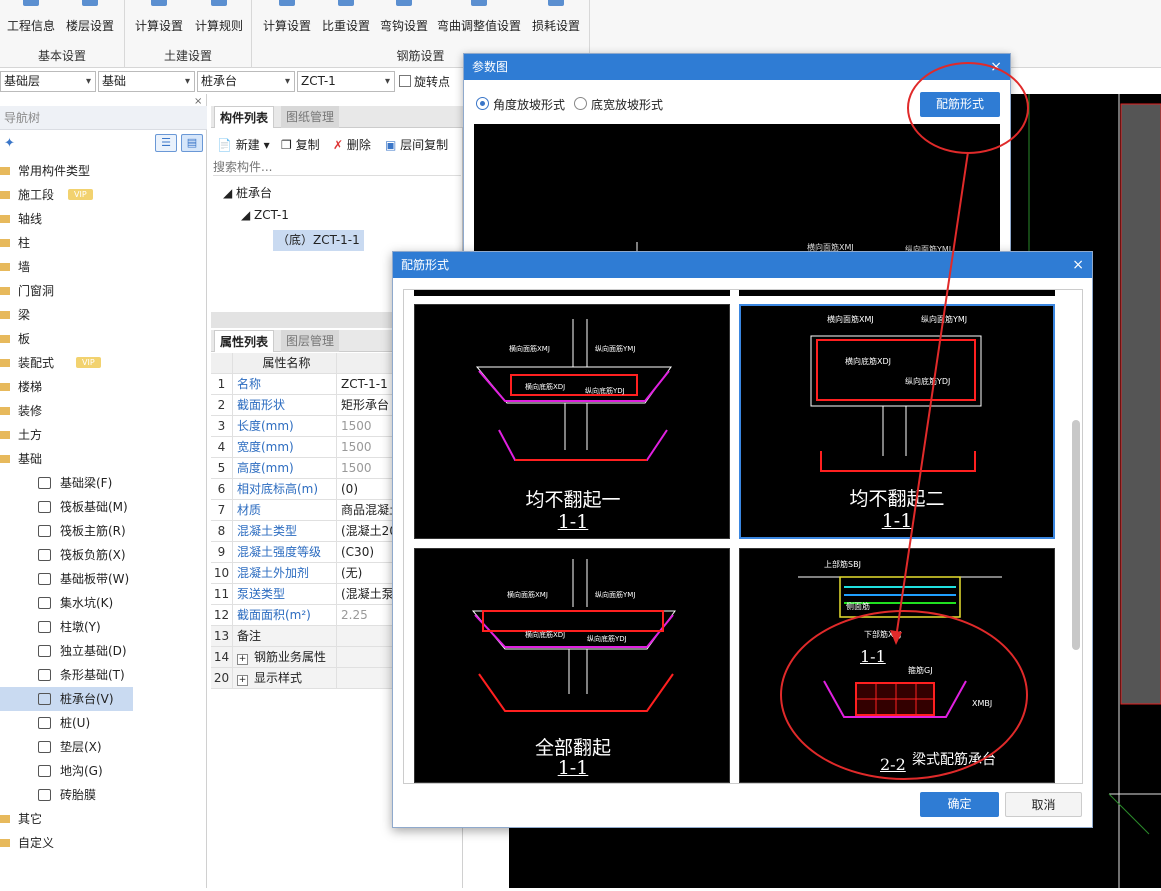  Describe the element at coordinates (580, 103) in the screenshot. I see `bottom-width-radio` at that location.